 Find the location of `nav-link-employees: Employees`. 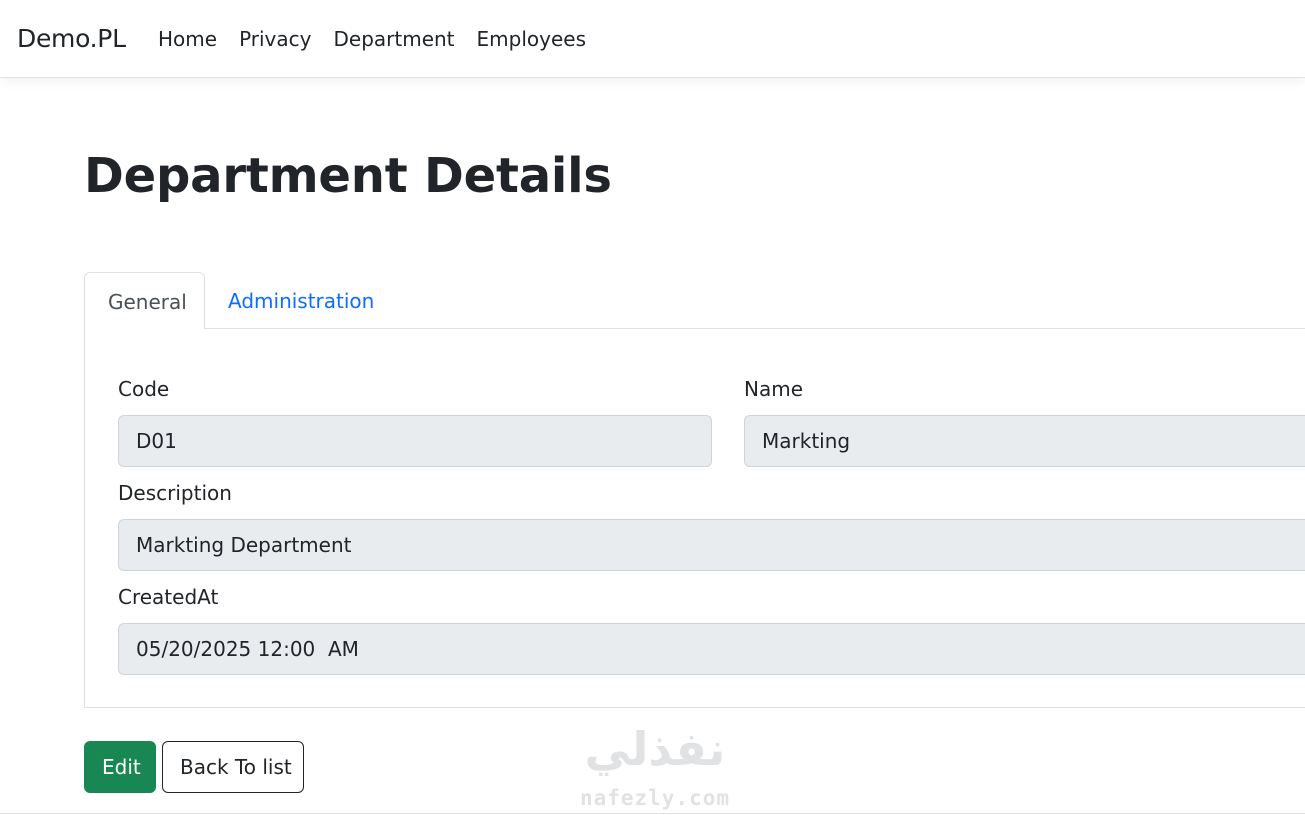

nav-link-employees: Employees is located at coordinates (531, 39).